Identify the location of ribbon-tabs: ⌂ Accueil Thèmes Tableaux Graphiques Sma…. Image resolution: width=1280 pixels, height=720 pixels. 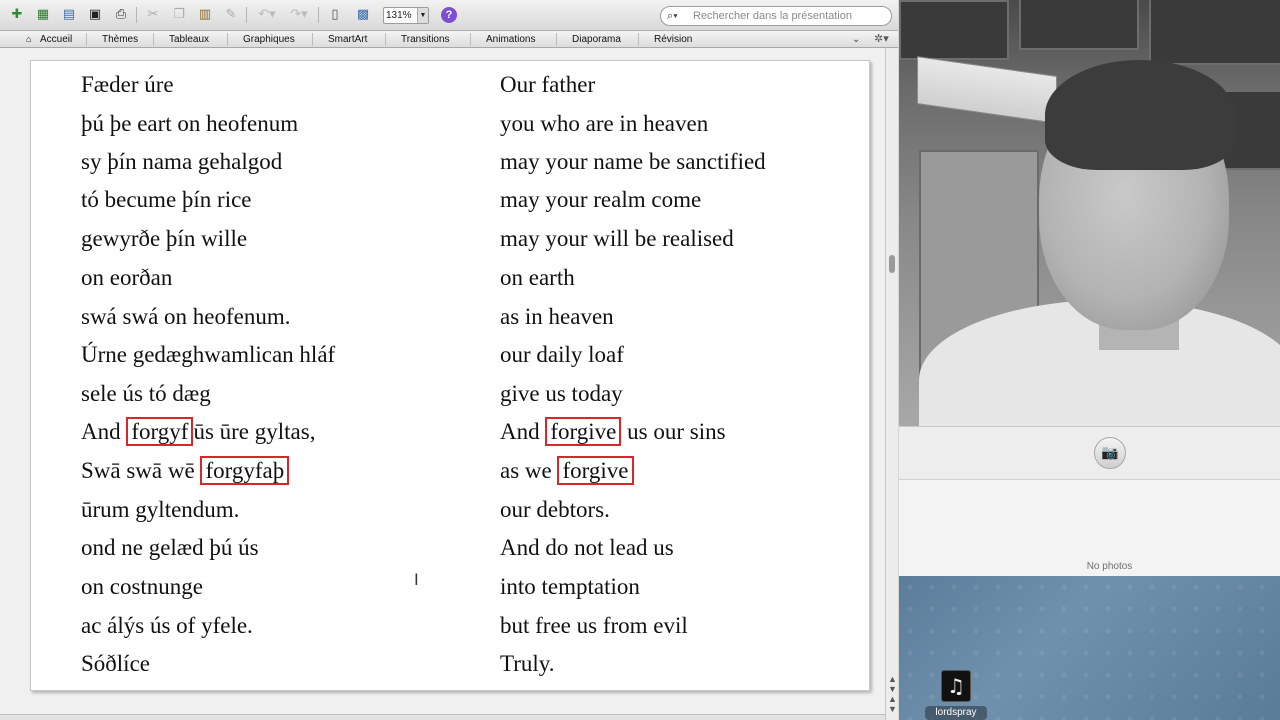
(449, 39).